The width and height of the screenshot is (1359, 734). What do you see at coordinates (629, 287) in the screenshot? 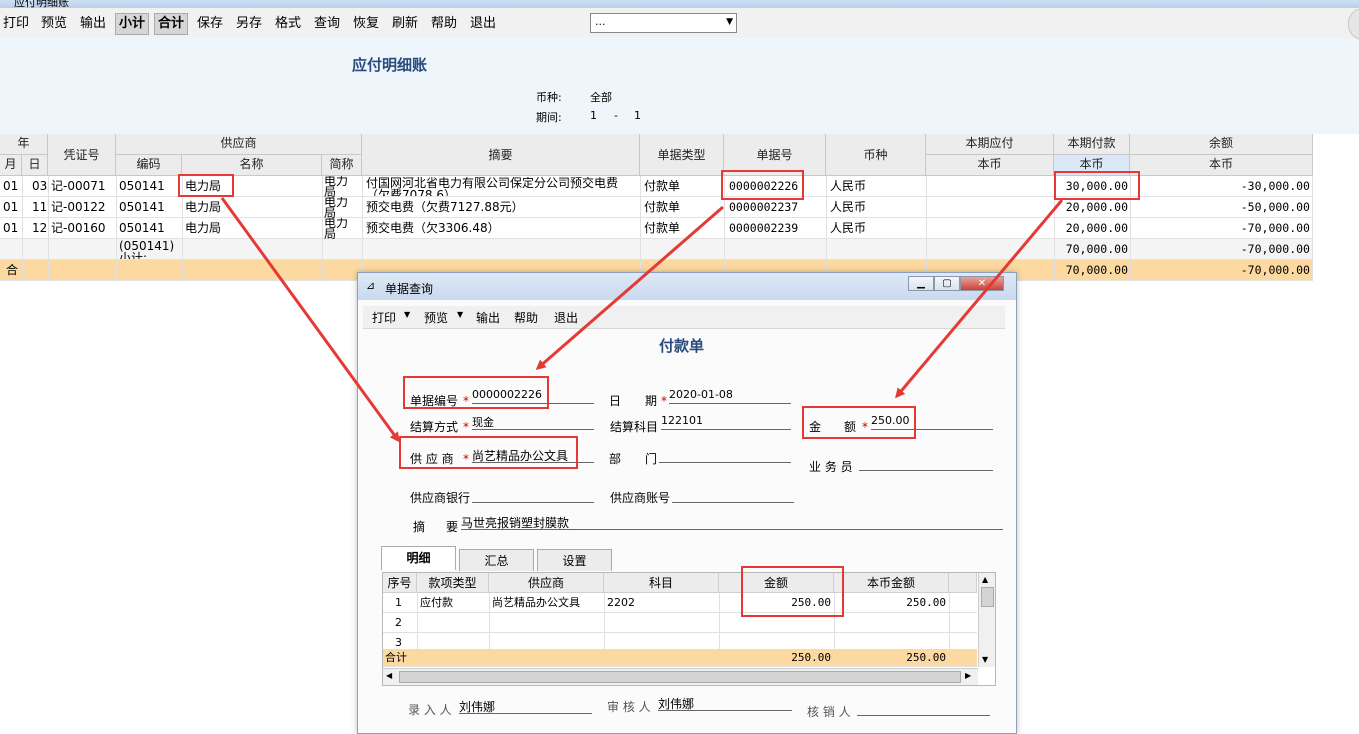
I see `arrow-doc-no` at bounding box center [629, 287].